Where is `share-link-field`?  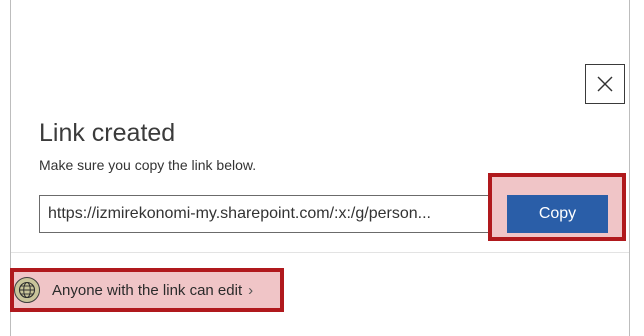 share-link-field is located at coordinates (265, 214).